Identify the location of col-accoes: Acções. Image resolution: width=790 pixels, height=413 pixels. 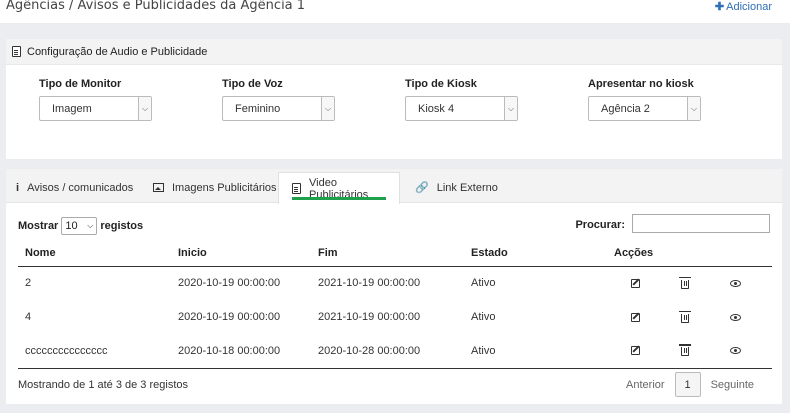
(693, 254).